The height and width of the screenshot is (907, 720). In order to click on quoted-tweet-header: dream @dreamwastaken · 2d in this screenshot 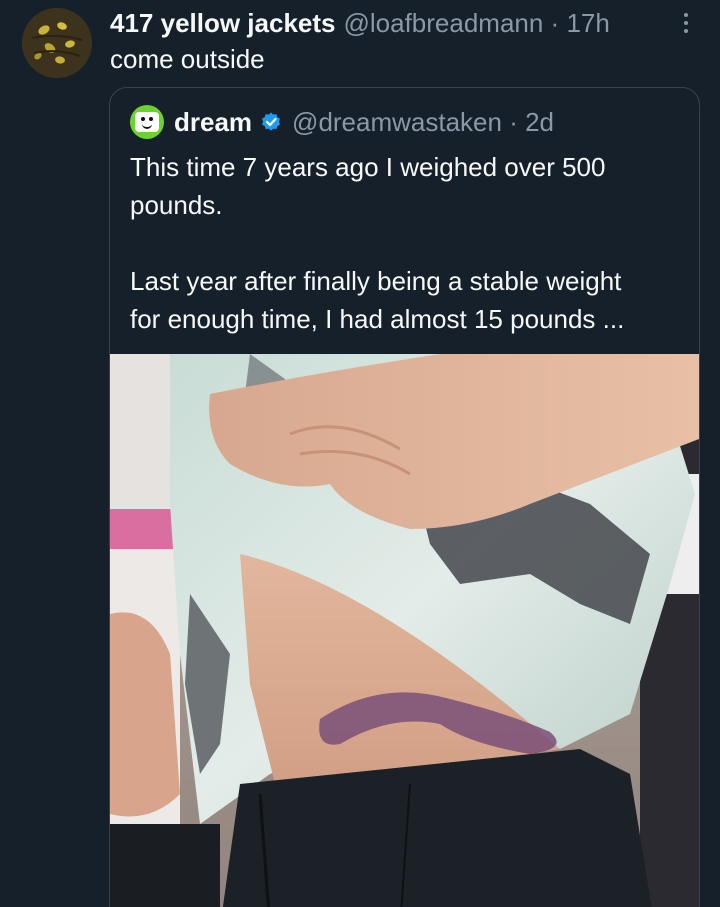, I will do `click(342, 122)`.